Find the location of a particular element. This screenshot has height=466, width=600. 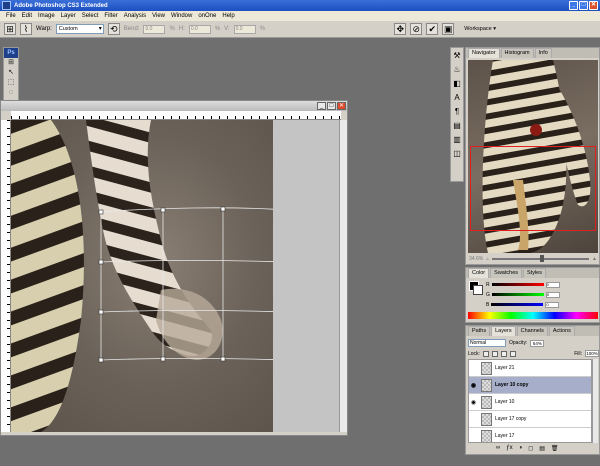

paragraph-icon: ¶ is located at coordinates (457, 112).